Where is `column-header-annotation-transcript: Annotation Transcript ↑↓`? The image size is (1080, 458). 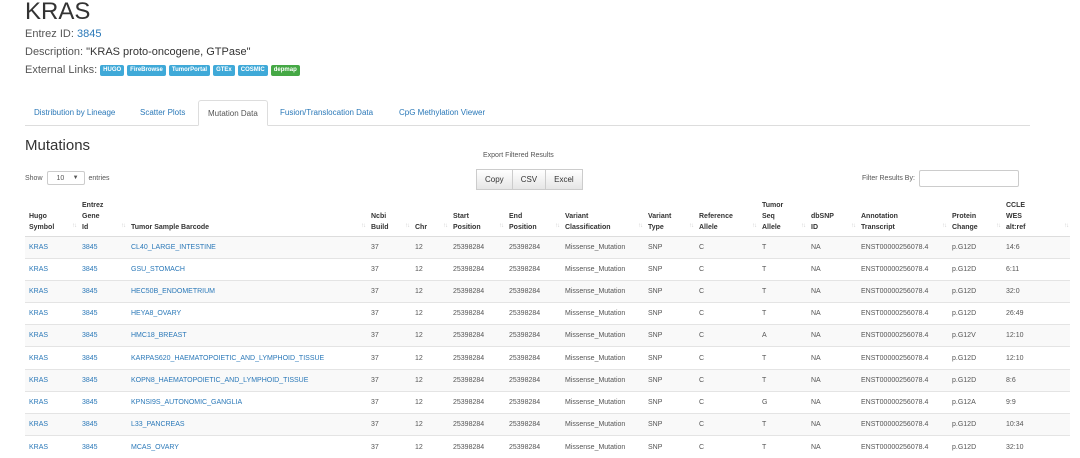 column-header-annotation-transcript: Annotation Transcript ↑↓ is located at coordinates (902, 216).